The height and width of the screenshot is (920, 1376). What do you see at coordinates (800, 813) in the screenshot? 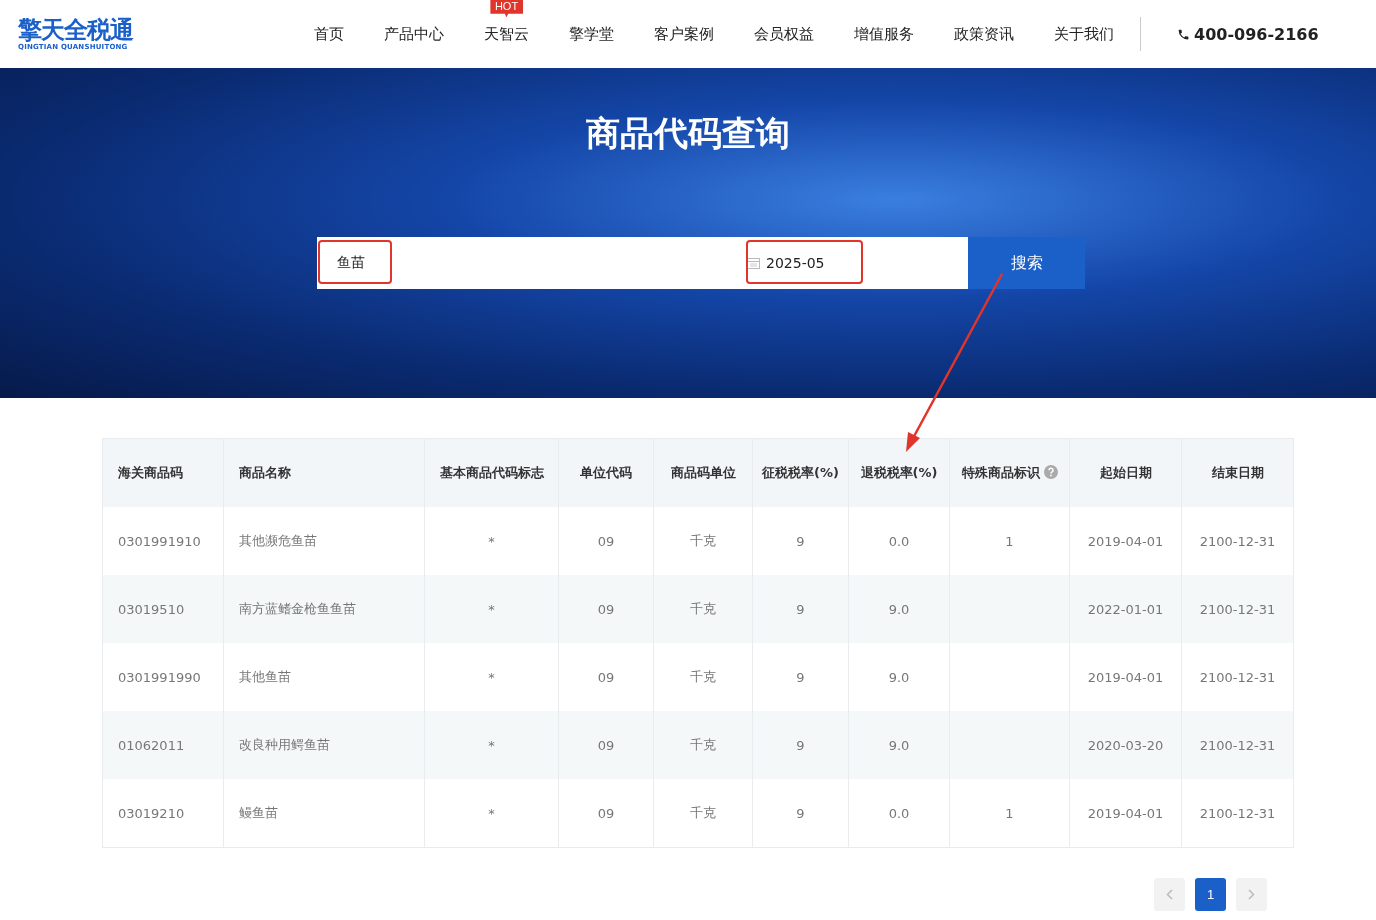
I see `table-cell: 9` at bounding box center [800, 813].